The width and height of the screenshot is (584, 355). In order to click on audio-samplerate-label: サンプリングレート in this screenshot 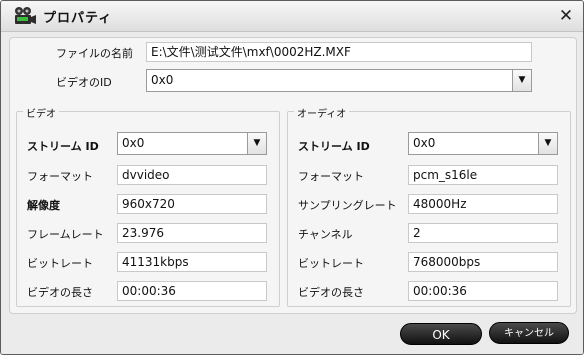, I will do `click(347, 205)`.